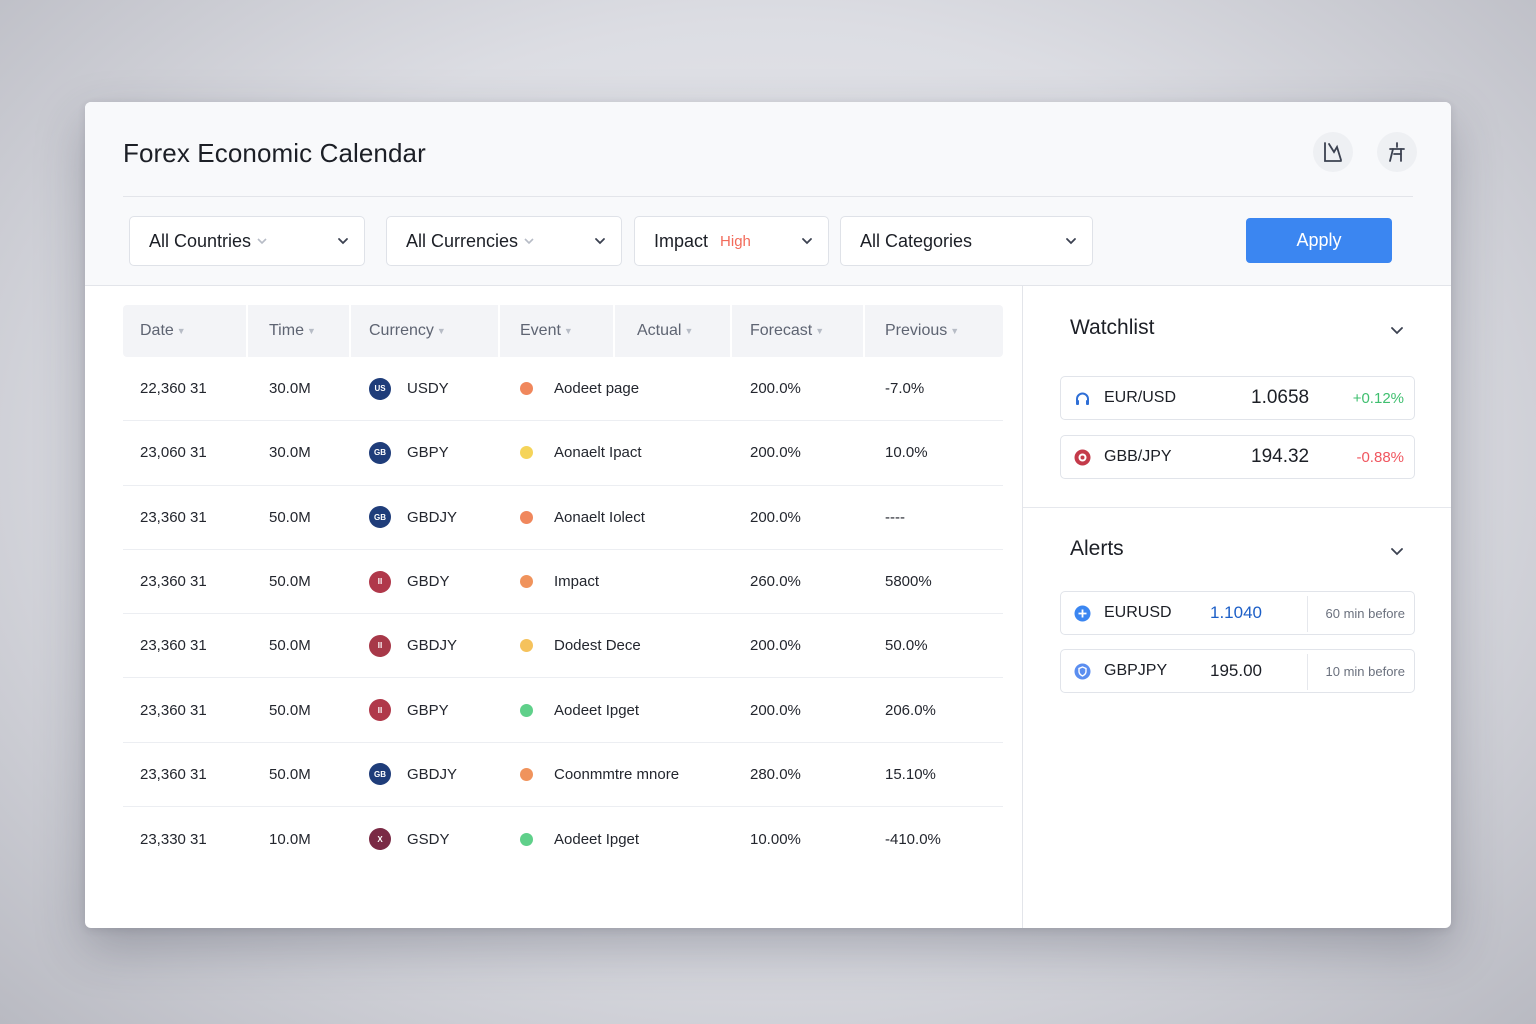 The image size is (1536, 1024). I want to click on cell-event: Impact, so click(559, 581).